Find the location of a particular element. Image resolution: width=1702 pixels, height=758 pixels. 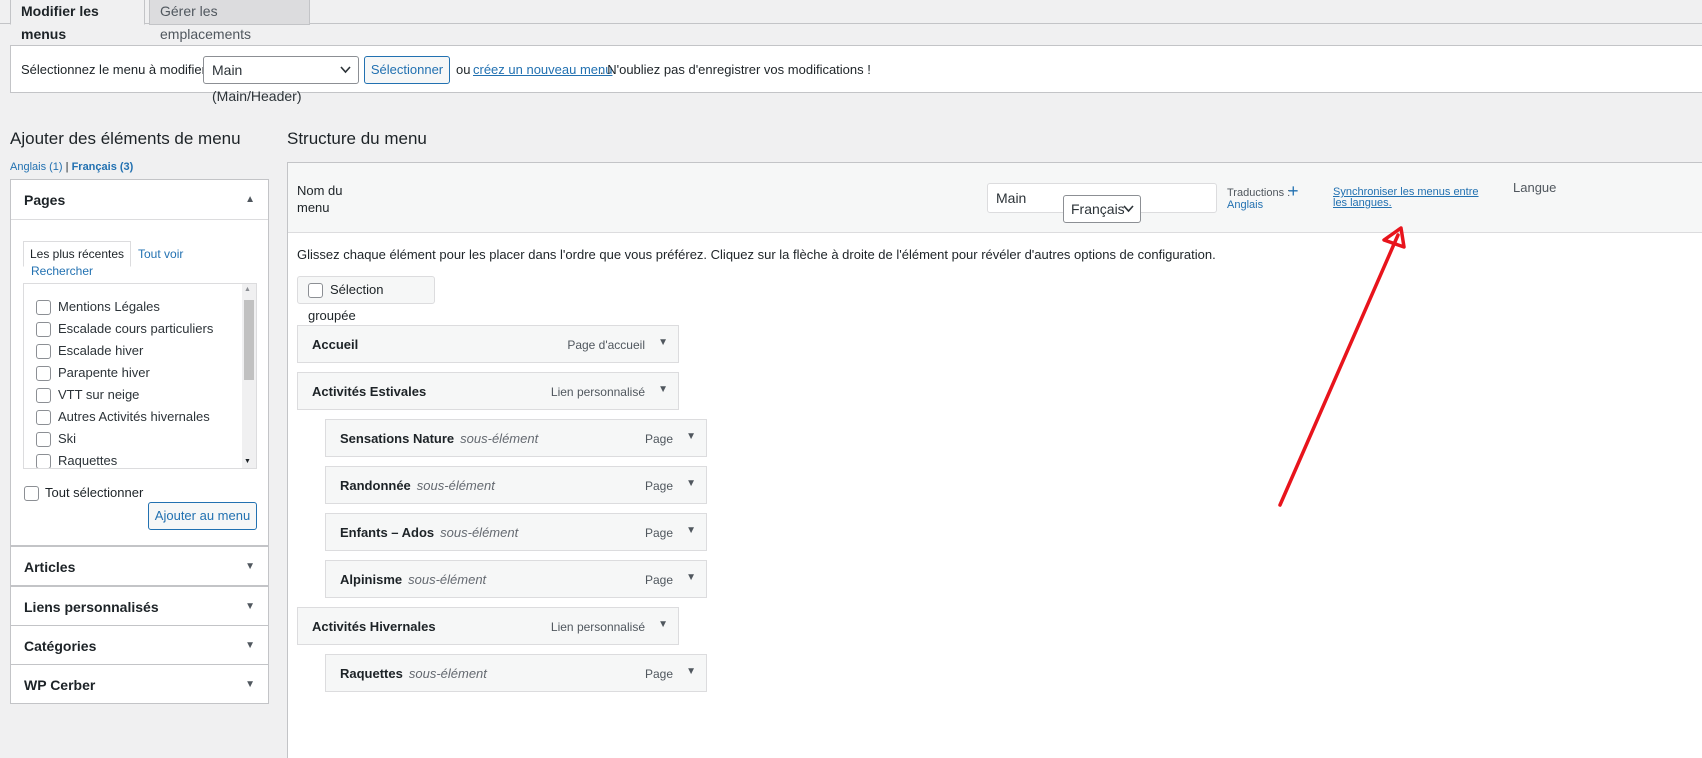

menu-item-alpinisme: Alpinisme sous-élément Page ▼ is located at coordinates (516, 579).